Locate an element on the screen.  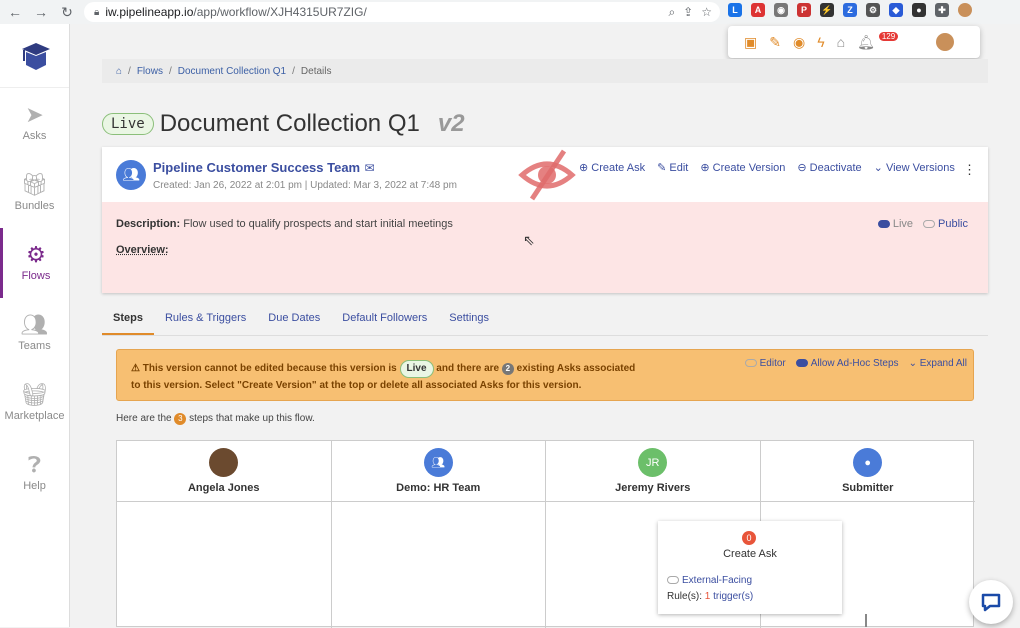
notification-count-badge: 129 is located at coordinates (888, 36).